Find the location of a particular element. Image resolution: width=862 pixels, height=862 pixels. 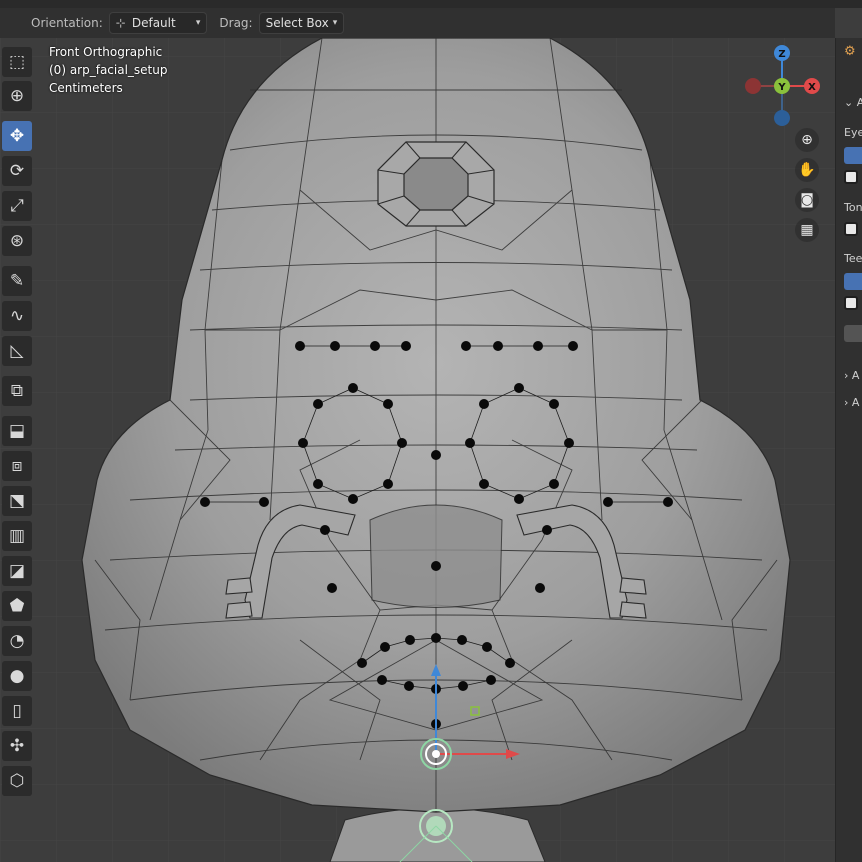

annotate-line-icon: ∿ is located at coordinates (17, 316).